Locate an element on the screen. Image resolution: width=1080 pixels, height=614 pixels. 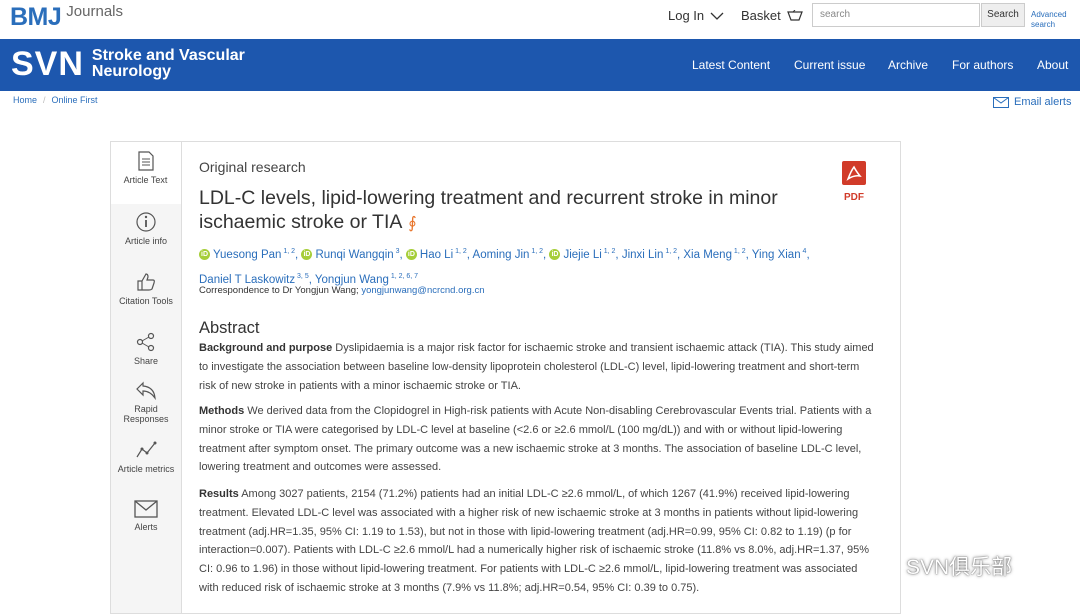
rail-label: Share is located at coordinates (146, 361).